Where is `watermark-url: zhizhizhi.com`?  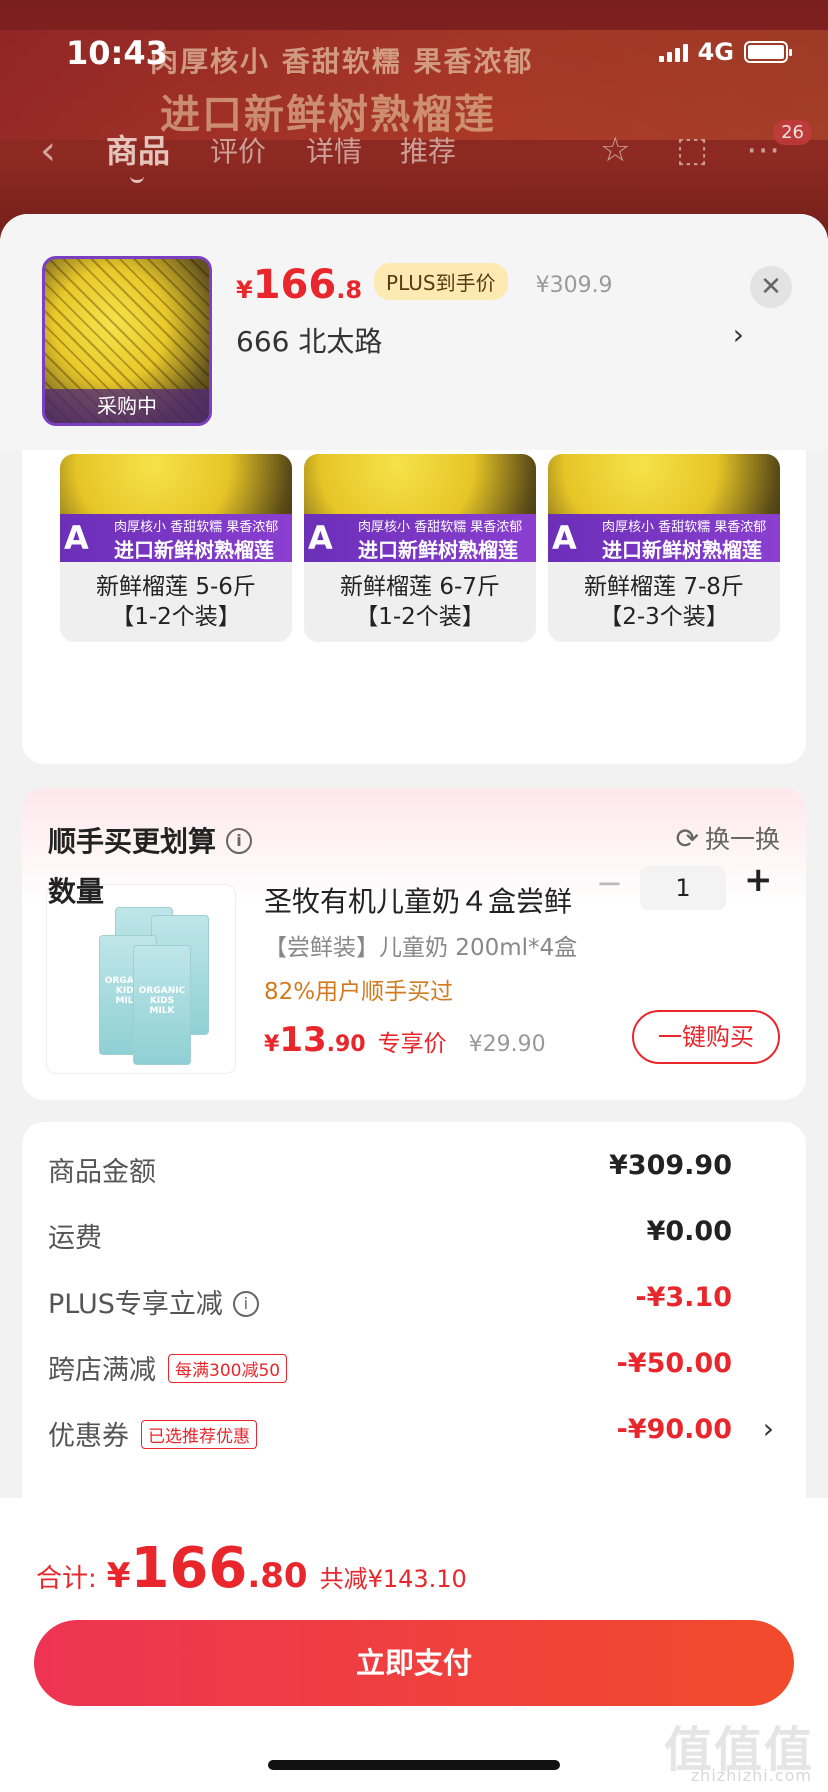
watermark-url: zhizhizhi.com is located at coordinates (751, 1775).